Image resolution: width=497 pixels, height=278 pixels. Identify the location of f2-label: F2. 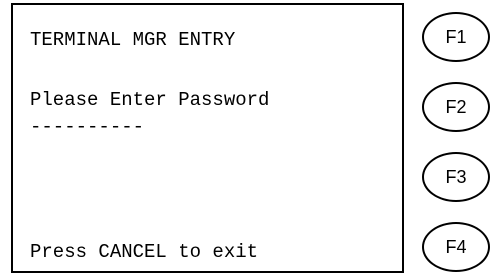
(456, 106).